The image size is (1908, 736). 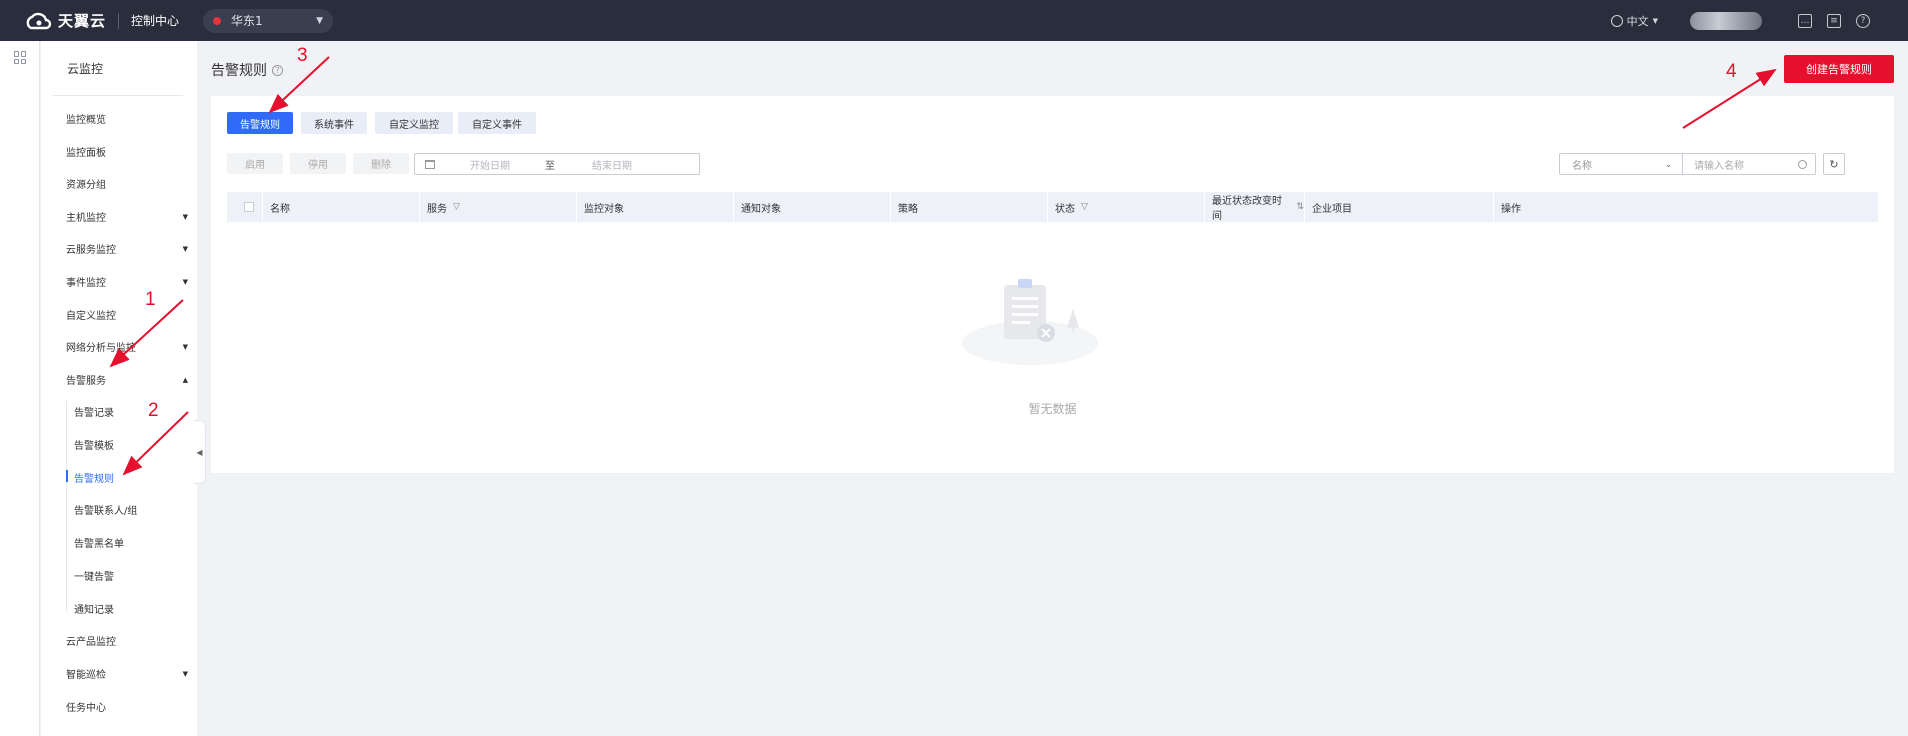 I want to click on sidebar-item-label: 云产品监控, so click(x=91, y=642).